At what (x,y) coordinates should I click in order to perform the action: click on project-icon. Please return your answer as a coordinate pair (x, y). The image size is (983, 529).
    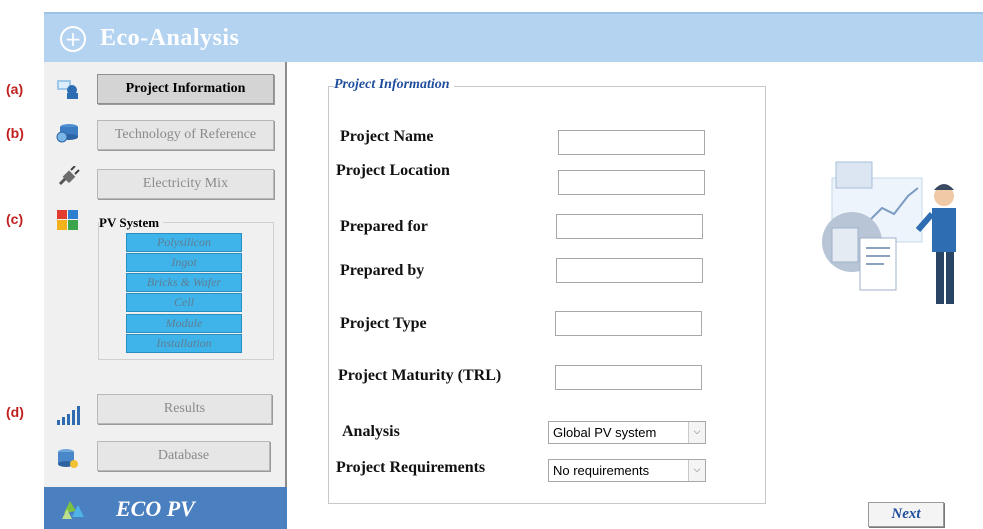
    Looking at the image, I should click on (67, 89).